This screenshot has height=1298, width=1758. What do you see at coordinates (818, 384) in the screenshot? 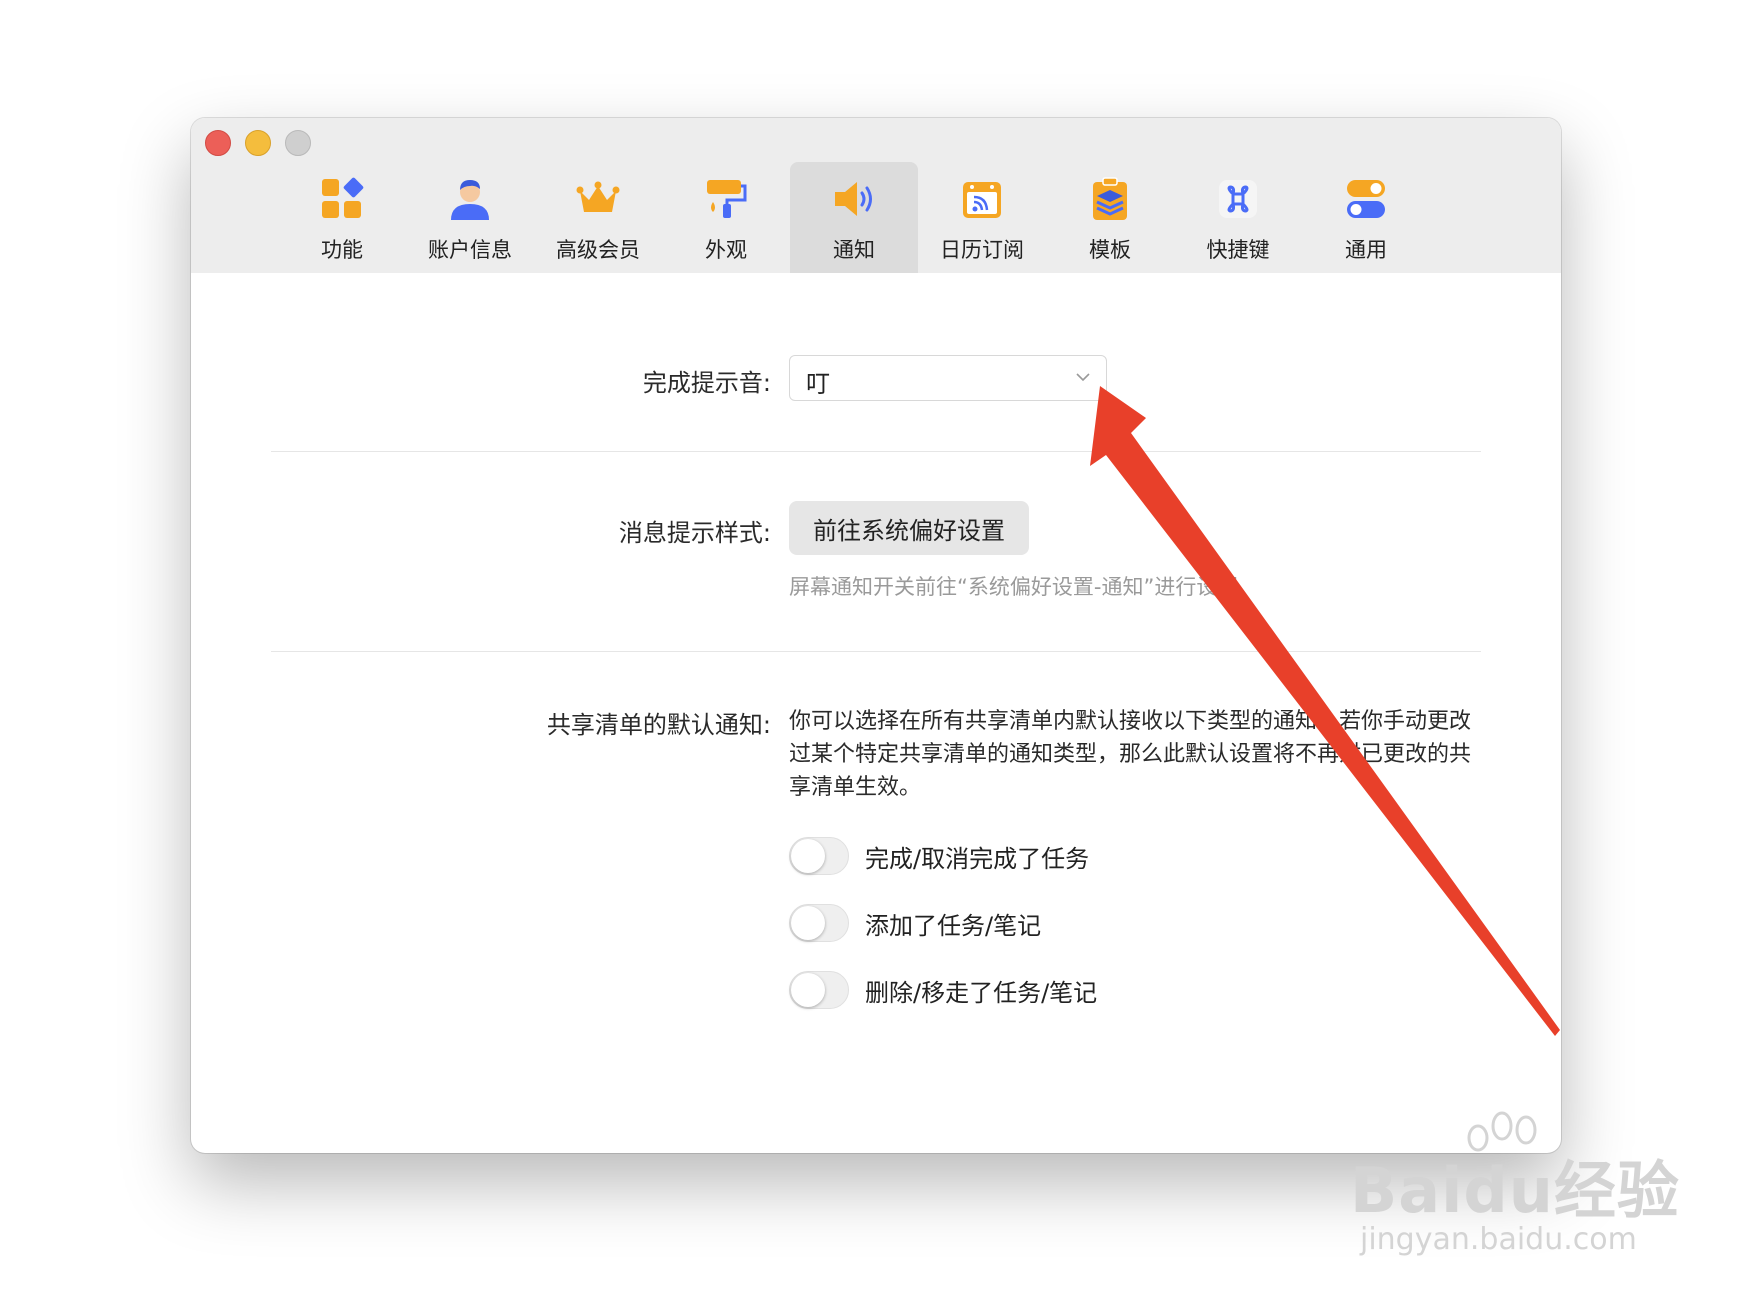
I see `sound-select-value: 叮` at bounding box center [818, 384].